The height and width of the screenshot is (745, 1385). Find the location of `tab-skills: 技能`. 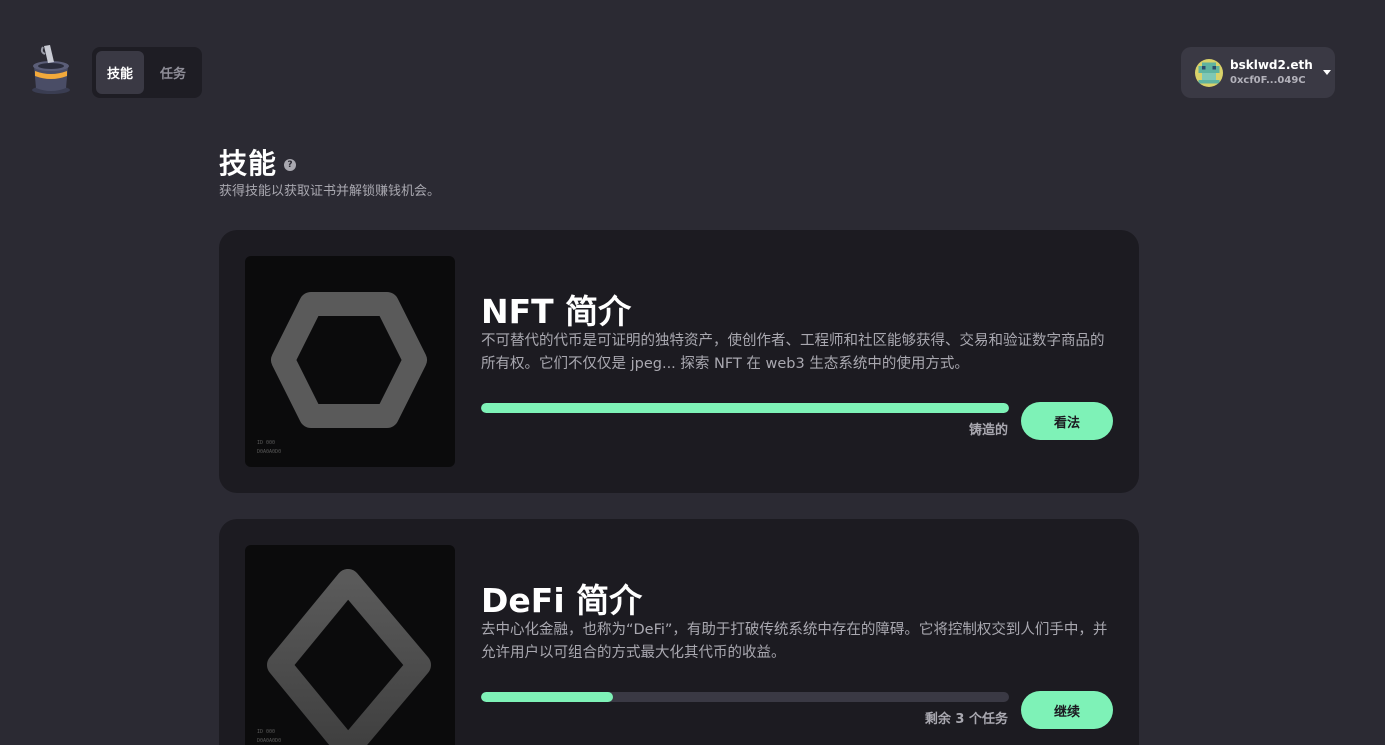

tab-skills: 技能 is located at coordinates (120, 72).